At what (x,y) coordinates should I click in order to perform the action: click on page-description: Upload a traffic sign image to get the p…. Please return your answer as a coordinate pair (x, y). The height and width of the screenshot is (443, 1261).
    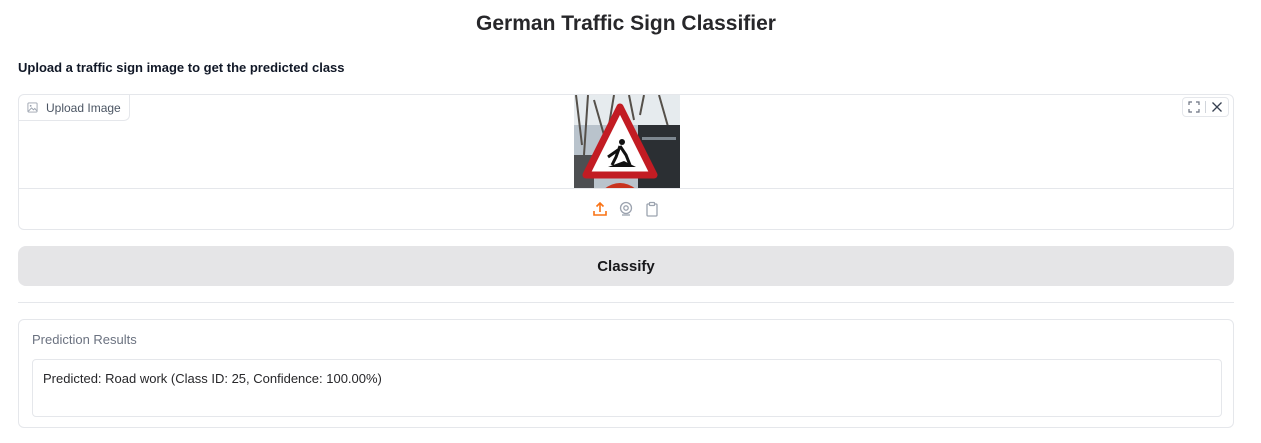
    Looking at the image, I should click on (181, 67).